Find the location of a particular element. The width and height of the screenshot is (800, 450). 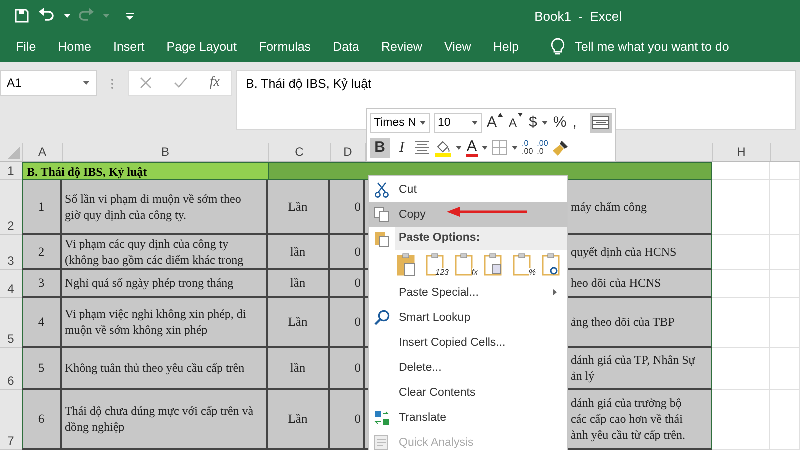

table-cell: quyết định của HCNS is located at coordinates (640, 252).